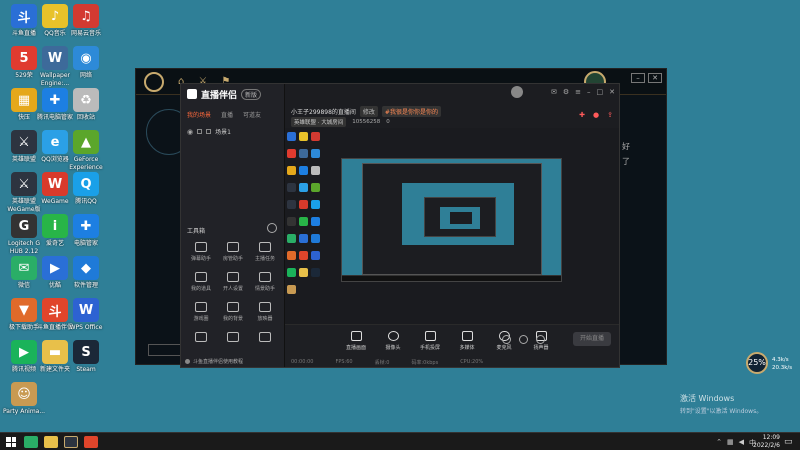 The height and width of the screenshot is (450, 800). What do you see at coordinates (582, 115) in the screenshot?
I see `gift-icon: ✚` at bounding box center [582, 115].